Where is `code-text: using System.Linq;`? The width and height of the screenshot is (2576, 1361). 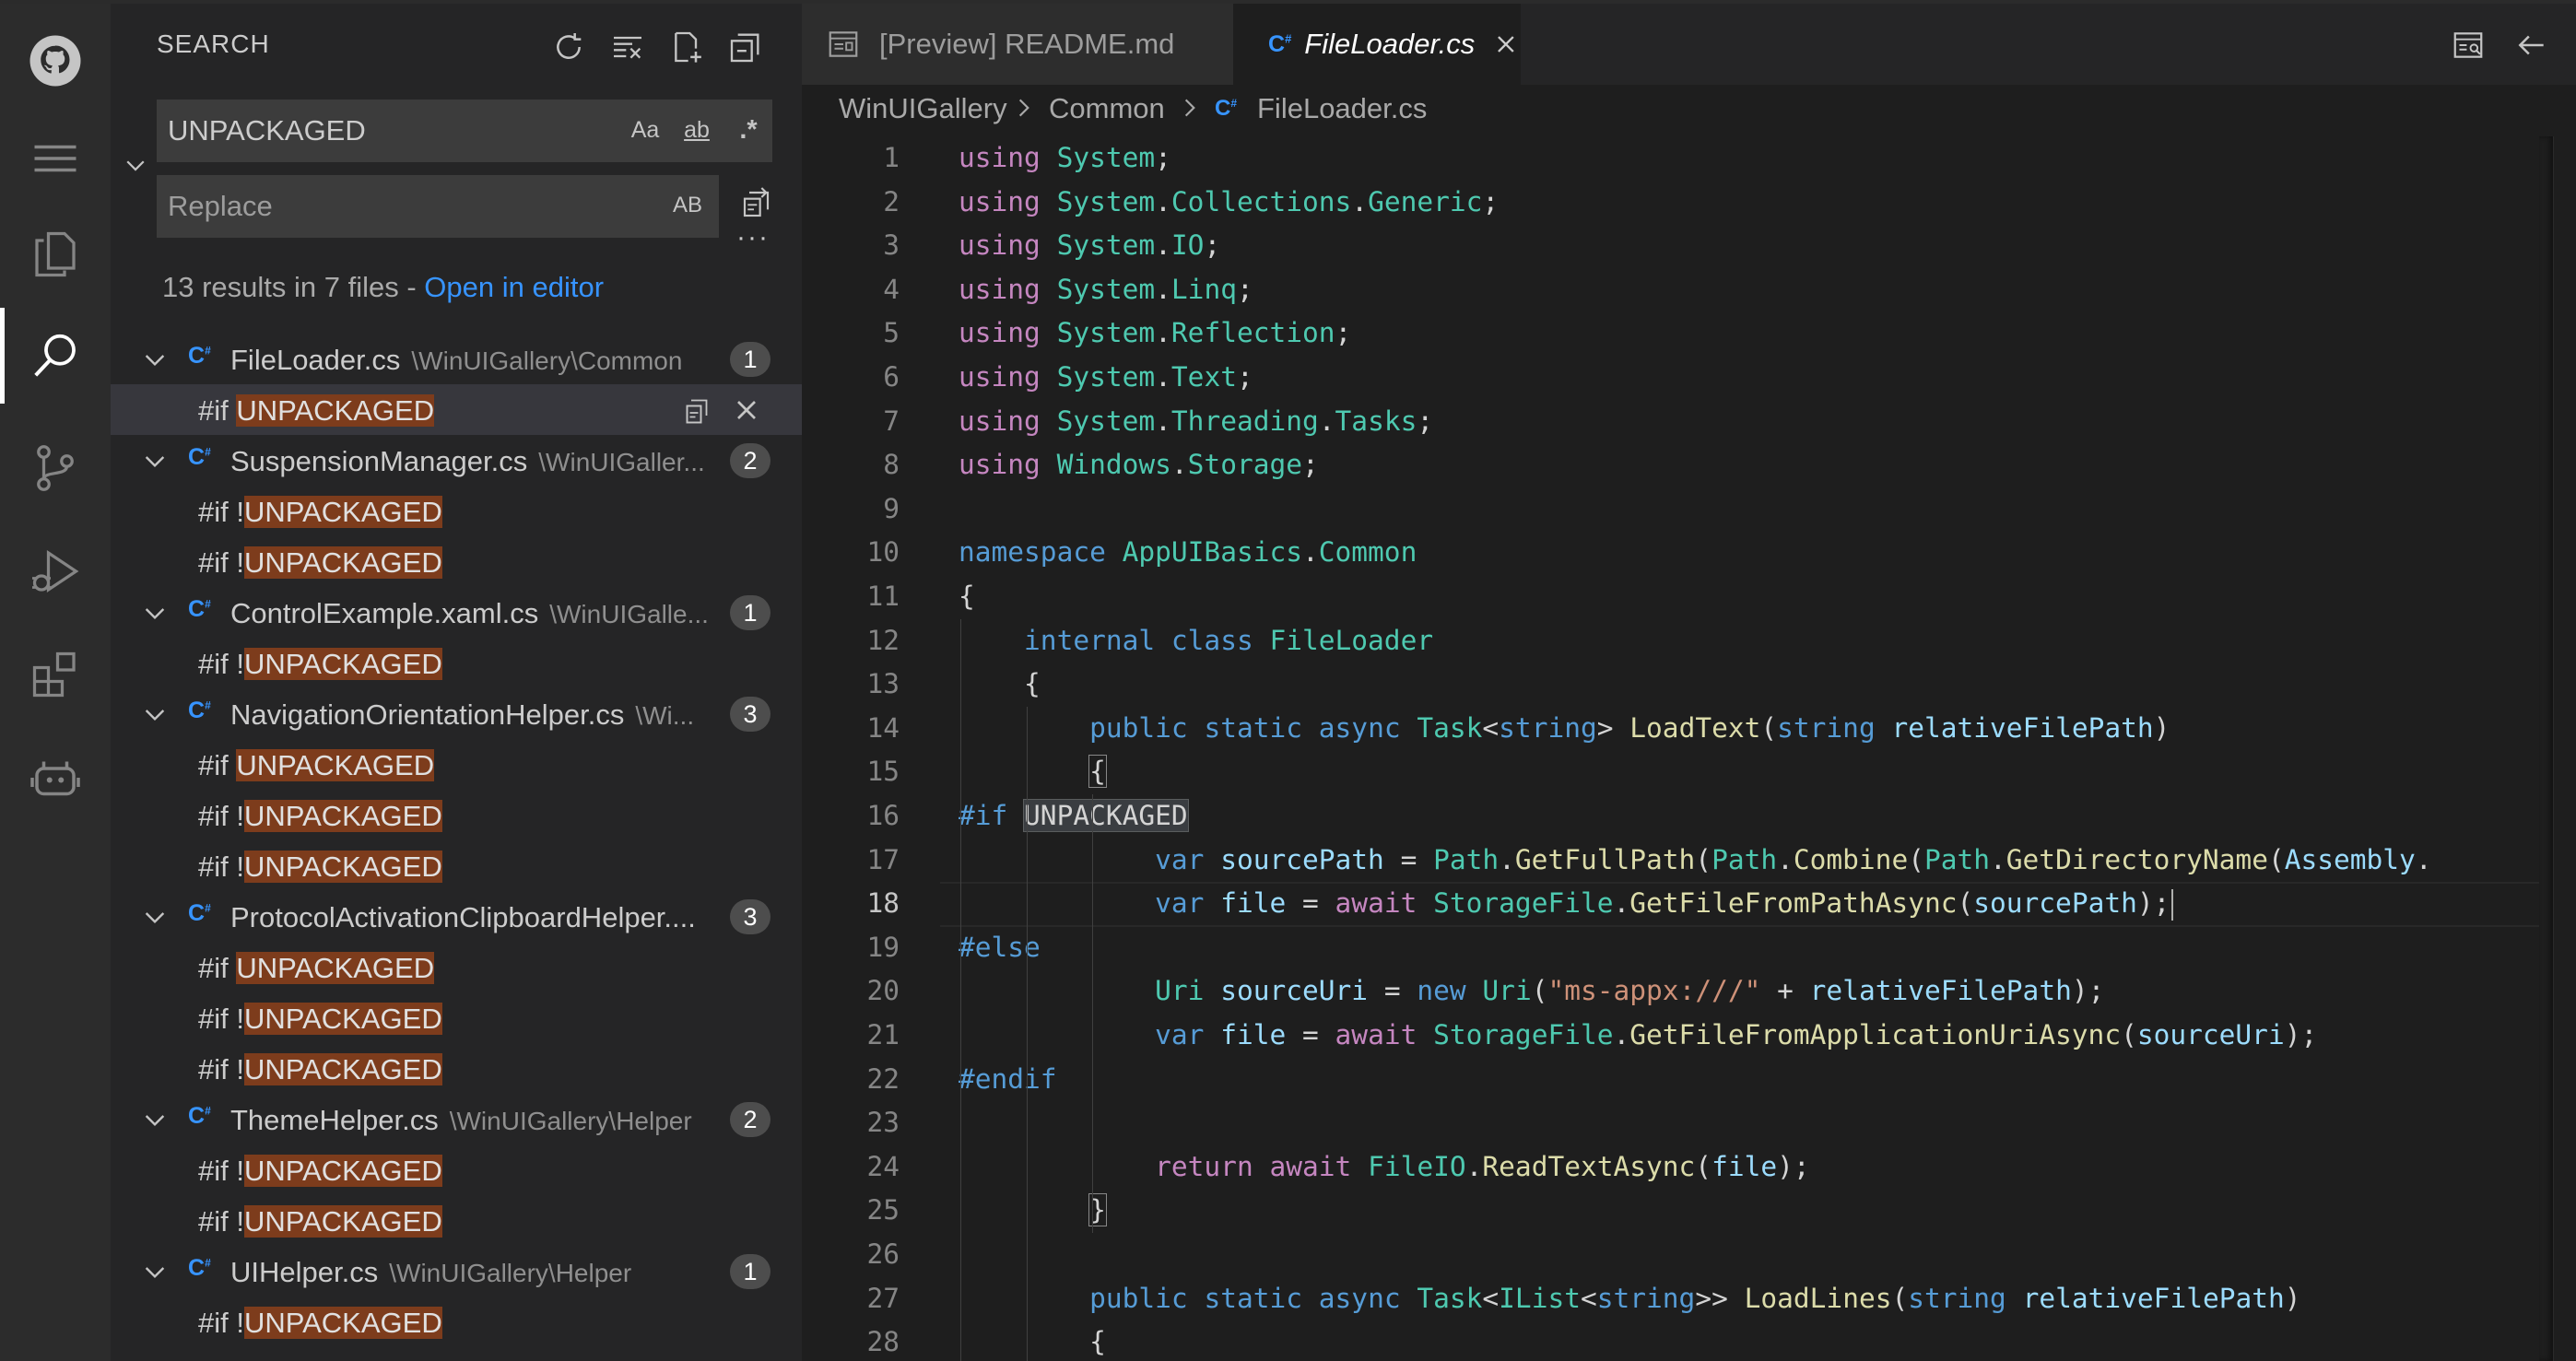 code-text: using System.Linq; is located at coordinates (1106, 289).